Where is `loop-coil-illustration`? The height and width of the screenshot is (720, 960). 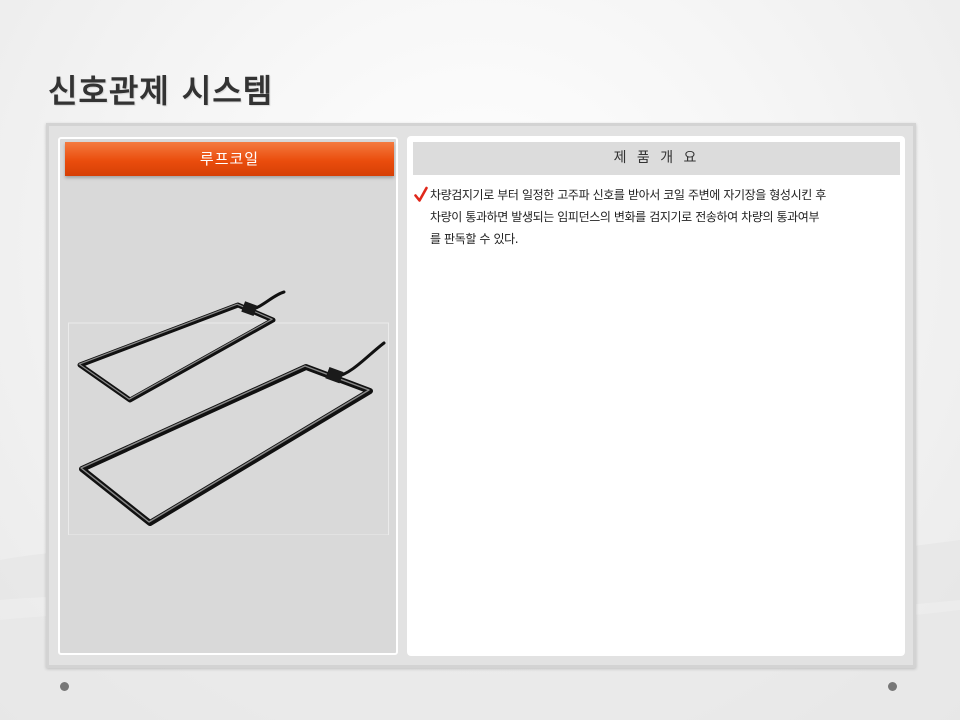
loop-coil-illustration is located at coordinates (228, 412).